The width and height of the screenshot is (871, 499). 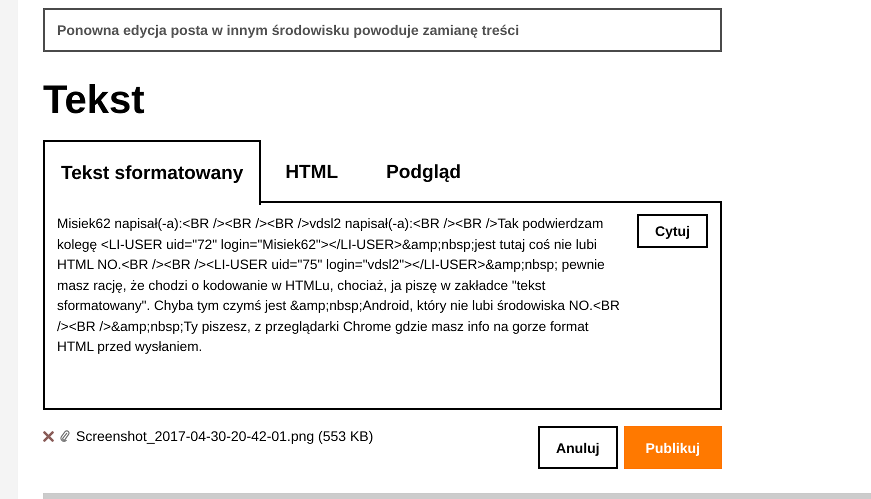 What do you see at coordinates (672, 231) in the screenshot?
I see `quote-button: Cytuj` at bounding box center [672, 231].